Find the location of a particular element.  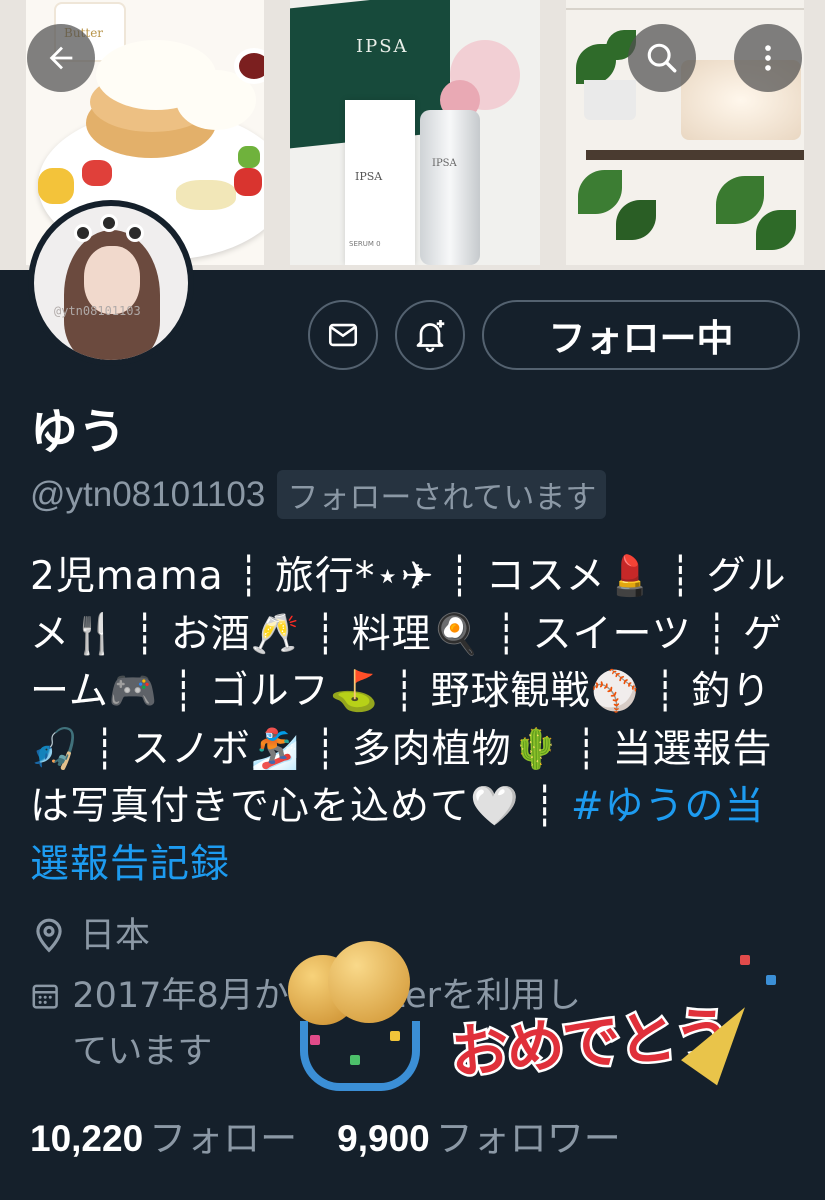

avatar: @ytn08101103 is located at coordinates (111, 283).